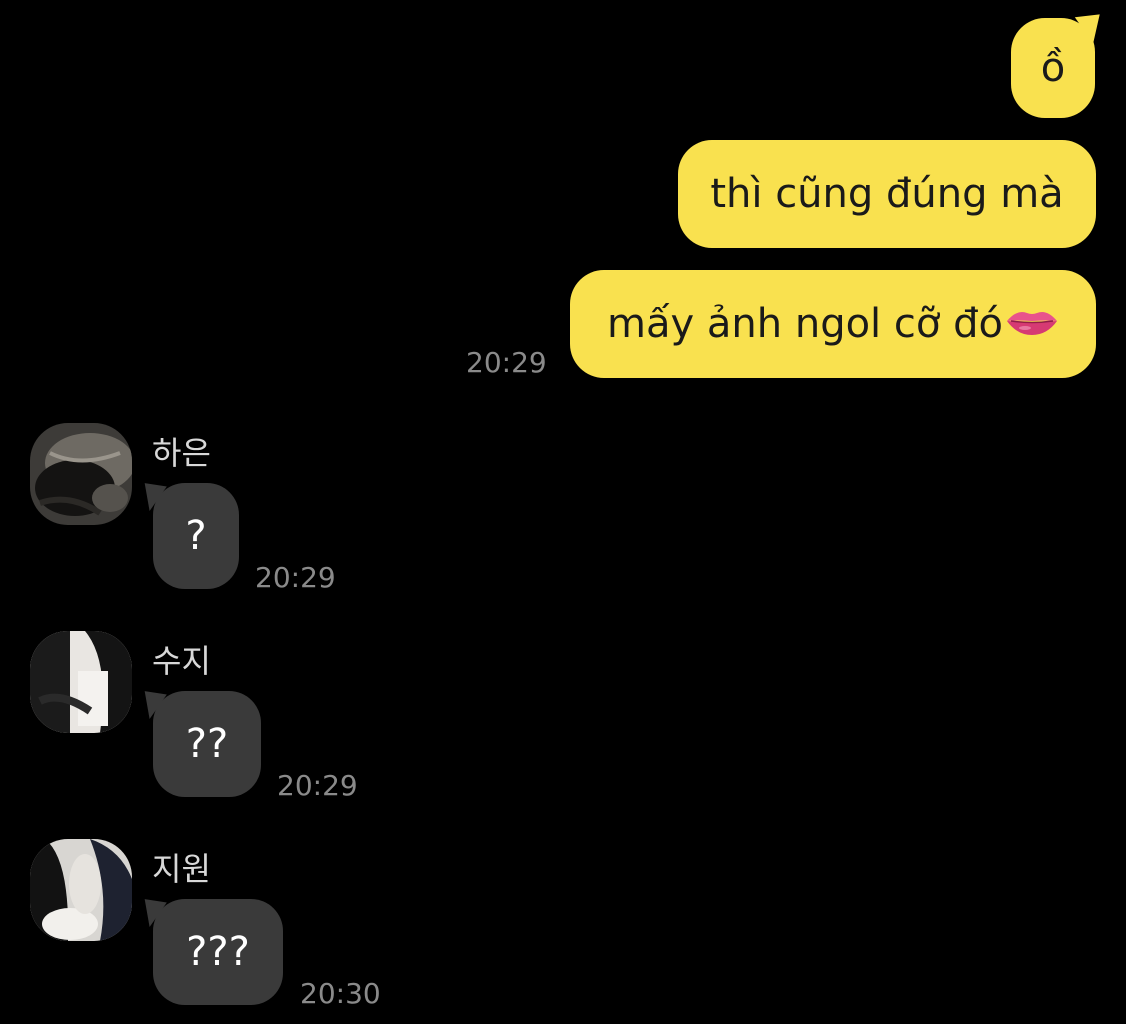  I want to click on message-text: ?, so click(196, 536).